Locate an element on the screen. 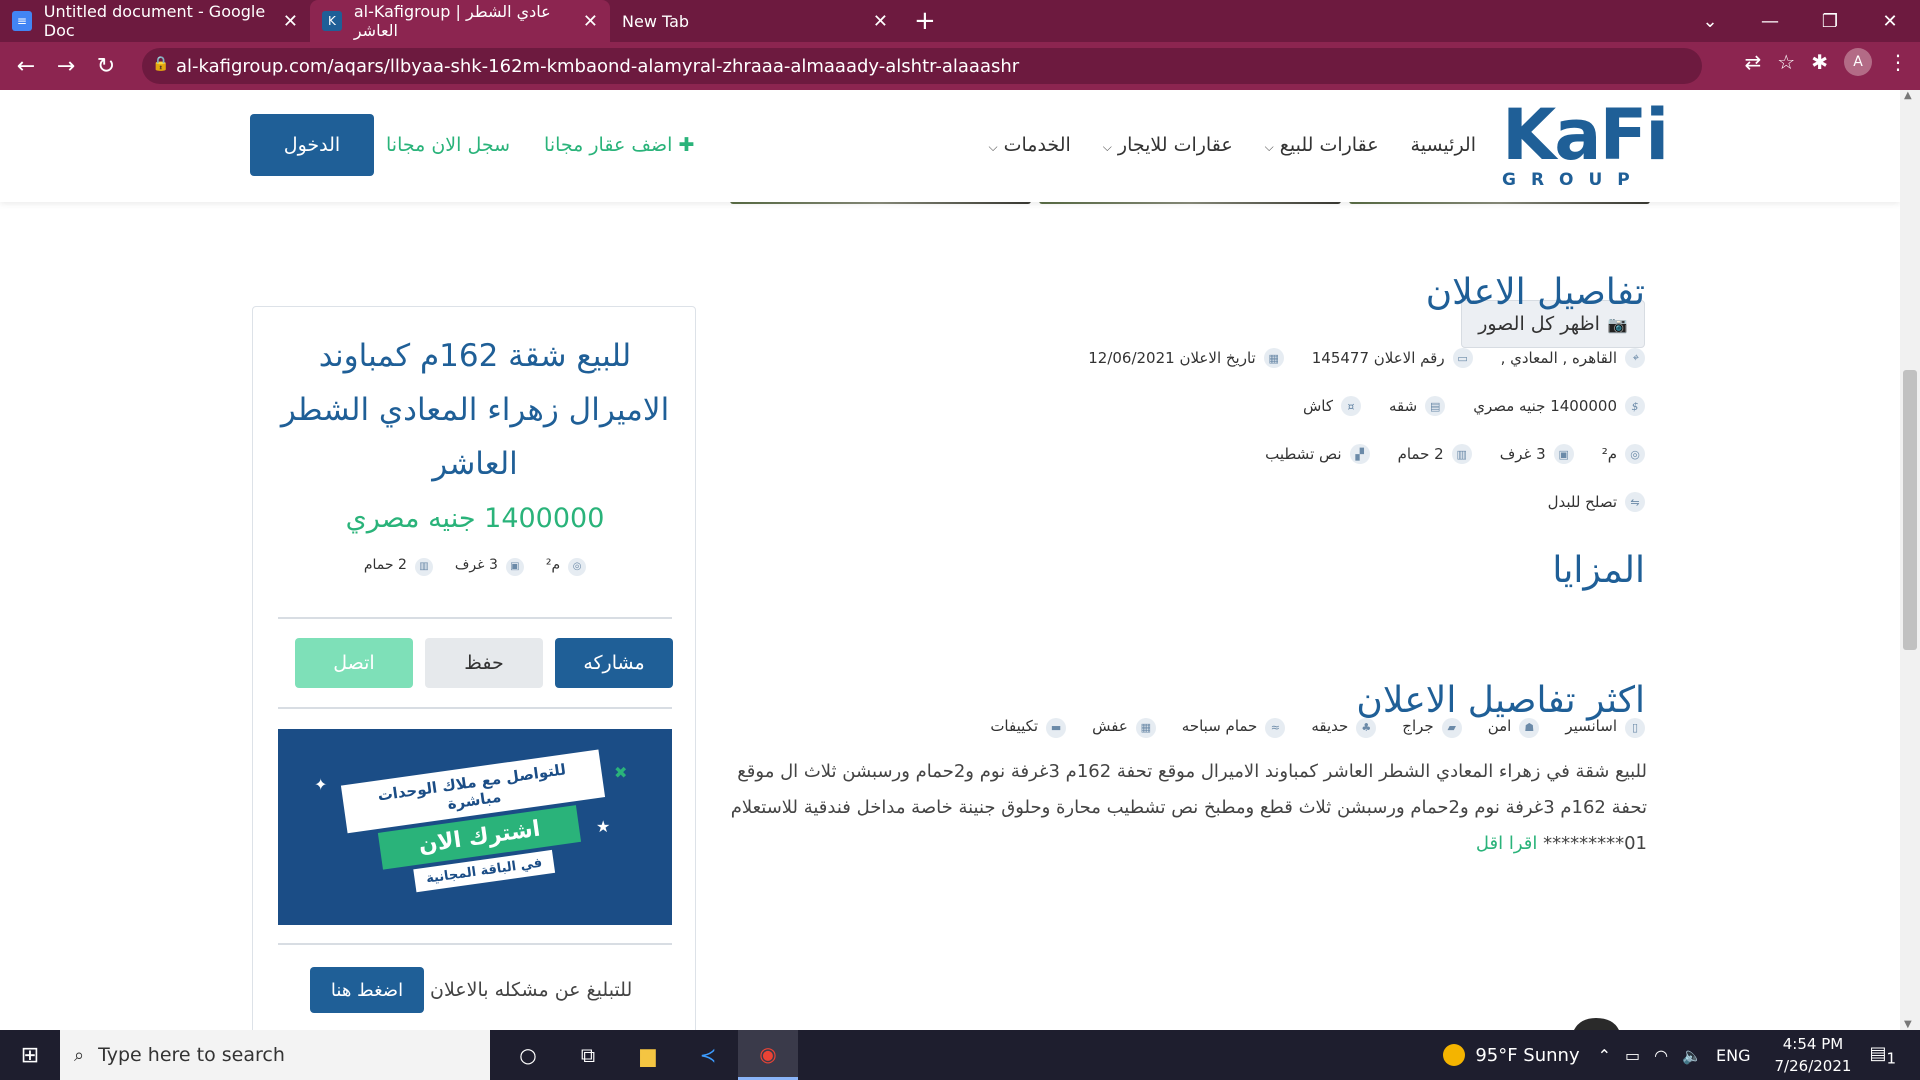 This screenshot has width=1920, height=1080. nav-label: عقارات للايجار is located at coordinates (1175, 145).